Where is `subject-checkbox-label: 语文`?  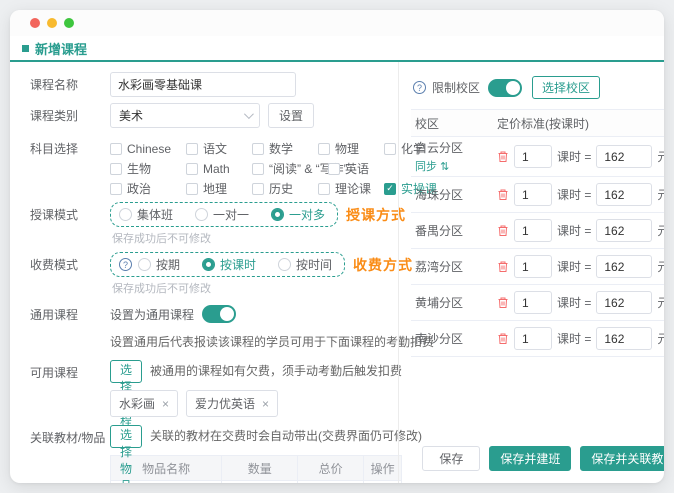
subject-checkbox-label: 语文 is located at coordinates (215, 149).